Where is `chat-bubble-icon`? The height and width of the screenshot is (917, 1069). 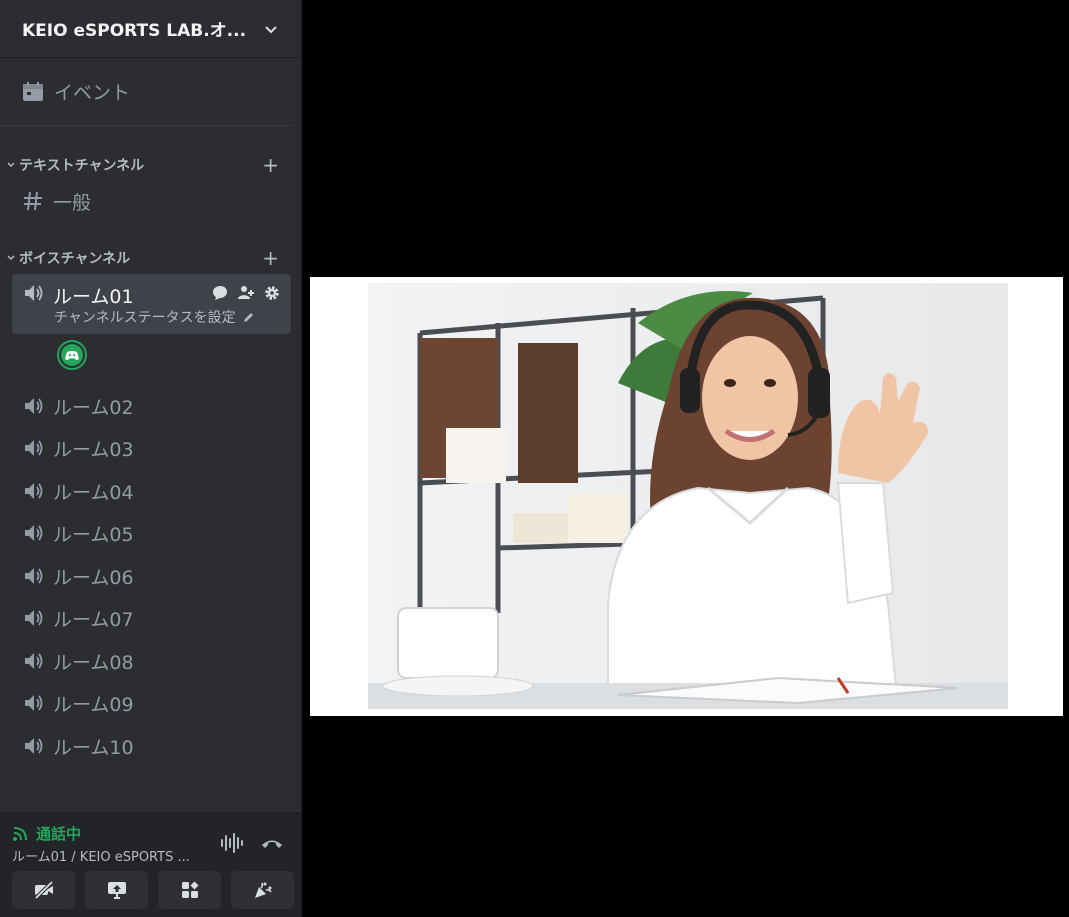 chat-bubble-icon is located at coordinates (220, 293).